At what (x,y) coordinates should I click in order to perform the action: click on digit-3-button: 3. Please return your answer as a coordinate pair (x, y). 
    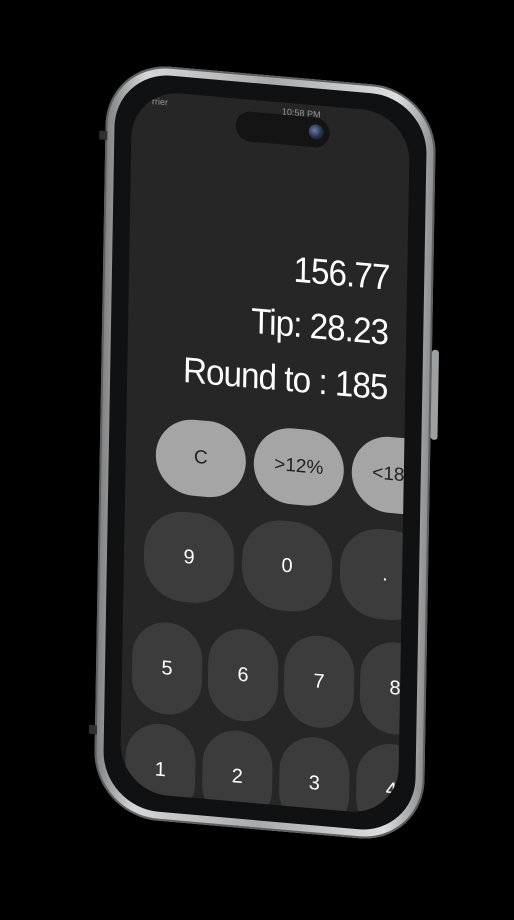
    Looking at the image, I should click on (314, 775).